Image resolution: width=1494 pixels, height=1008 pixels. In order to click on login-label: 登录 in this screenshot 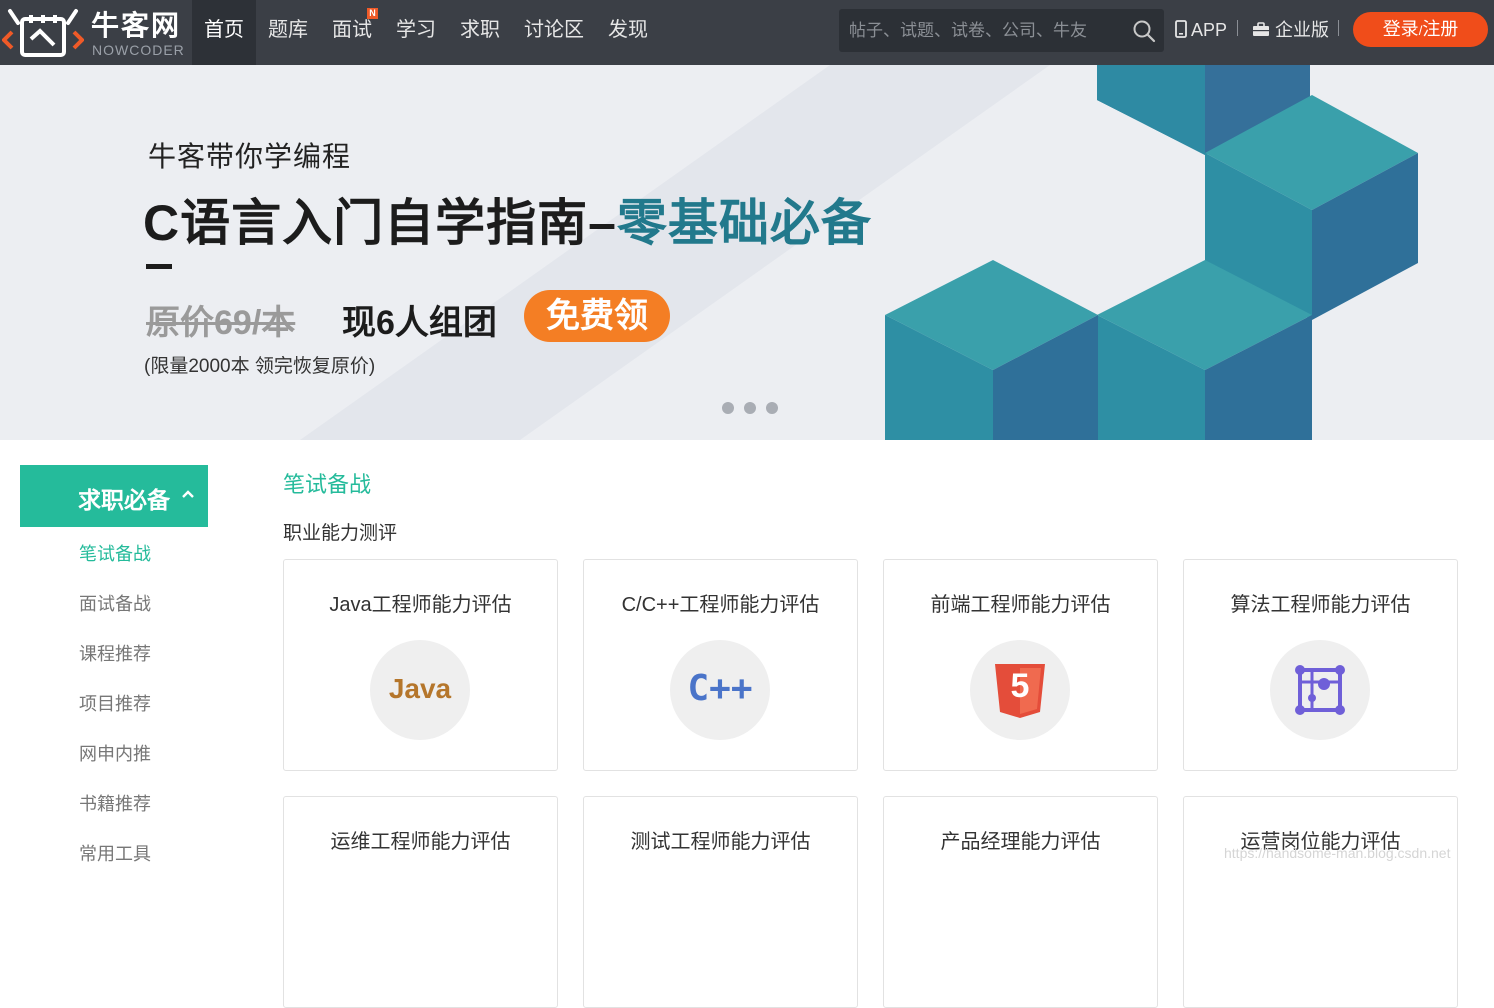, I will do `click(1400, 29)`.